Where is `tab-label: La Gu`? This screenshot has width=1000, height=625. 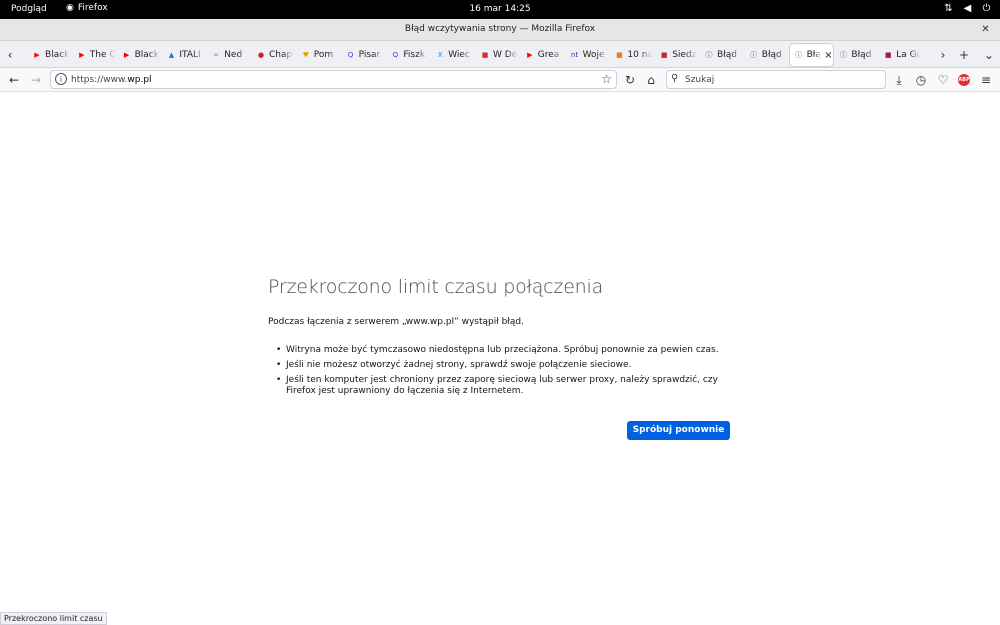
tab-label: La Gu is located at coordinates (909, 55).